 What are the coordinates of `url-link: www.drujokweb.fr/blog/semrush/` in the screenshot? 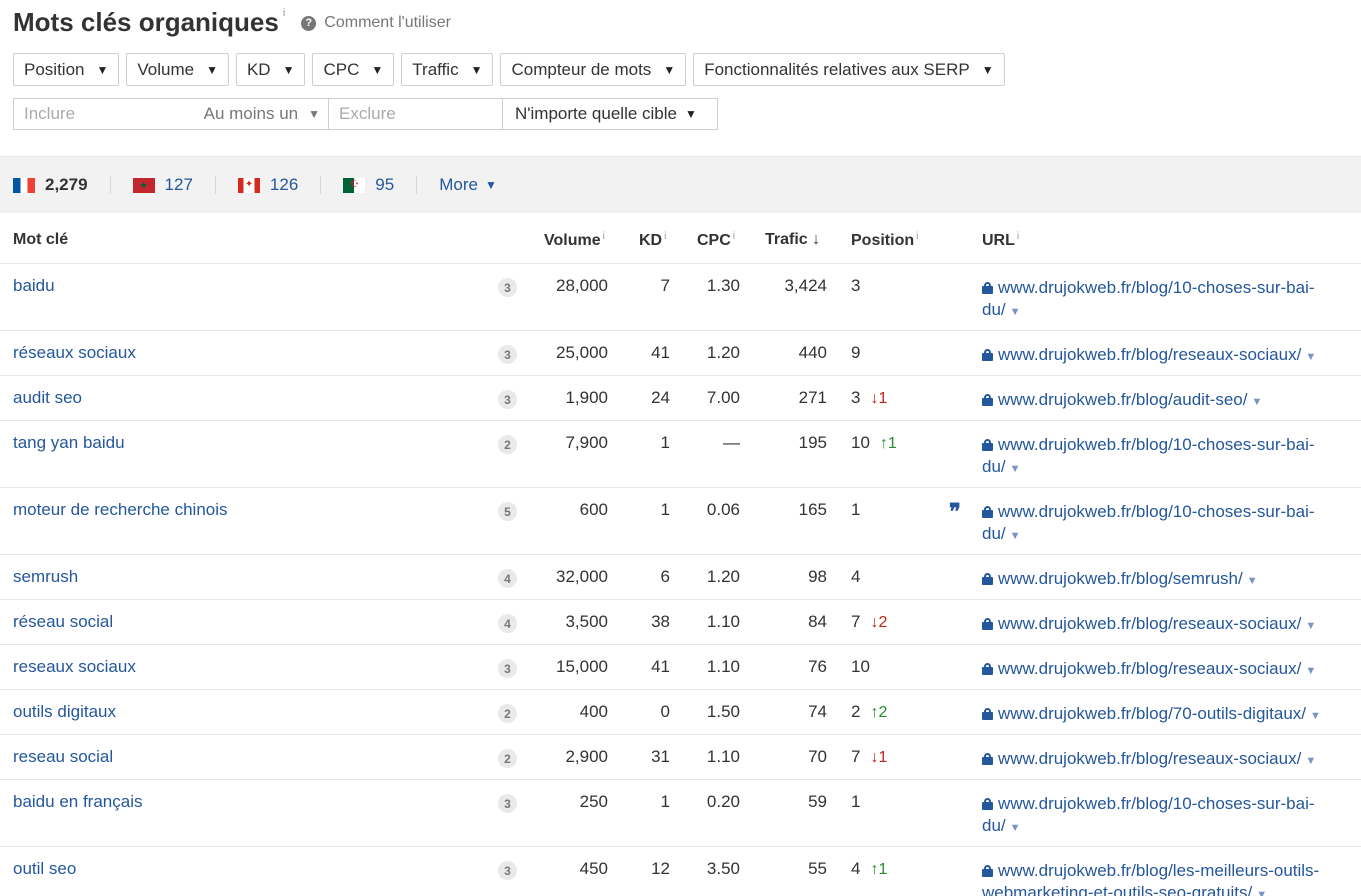 It's located at (1120, 578).